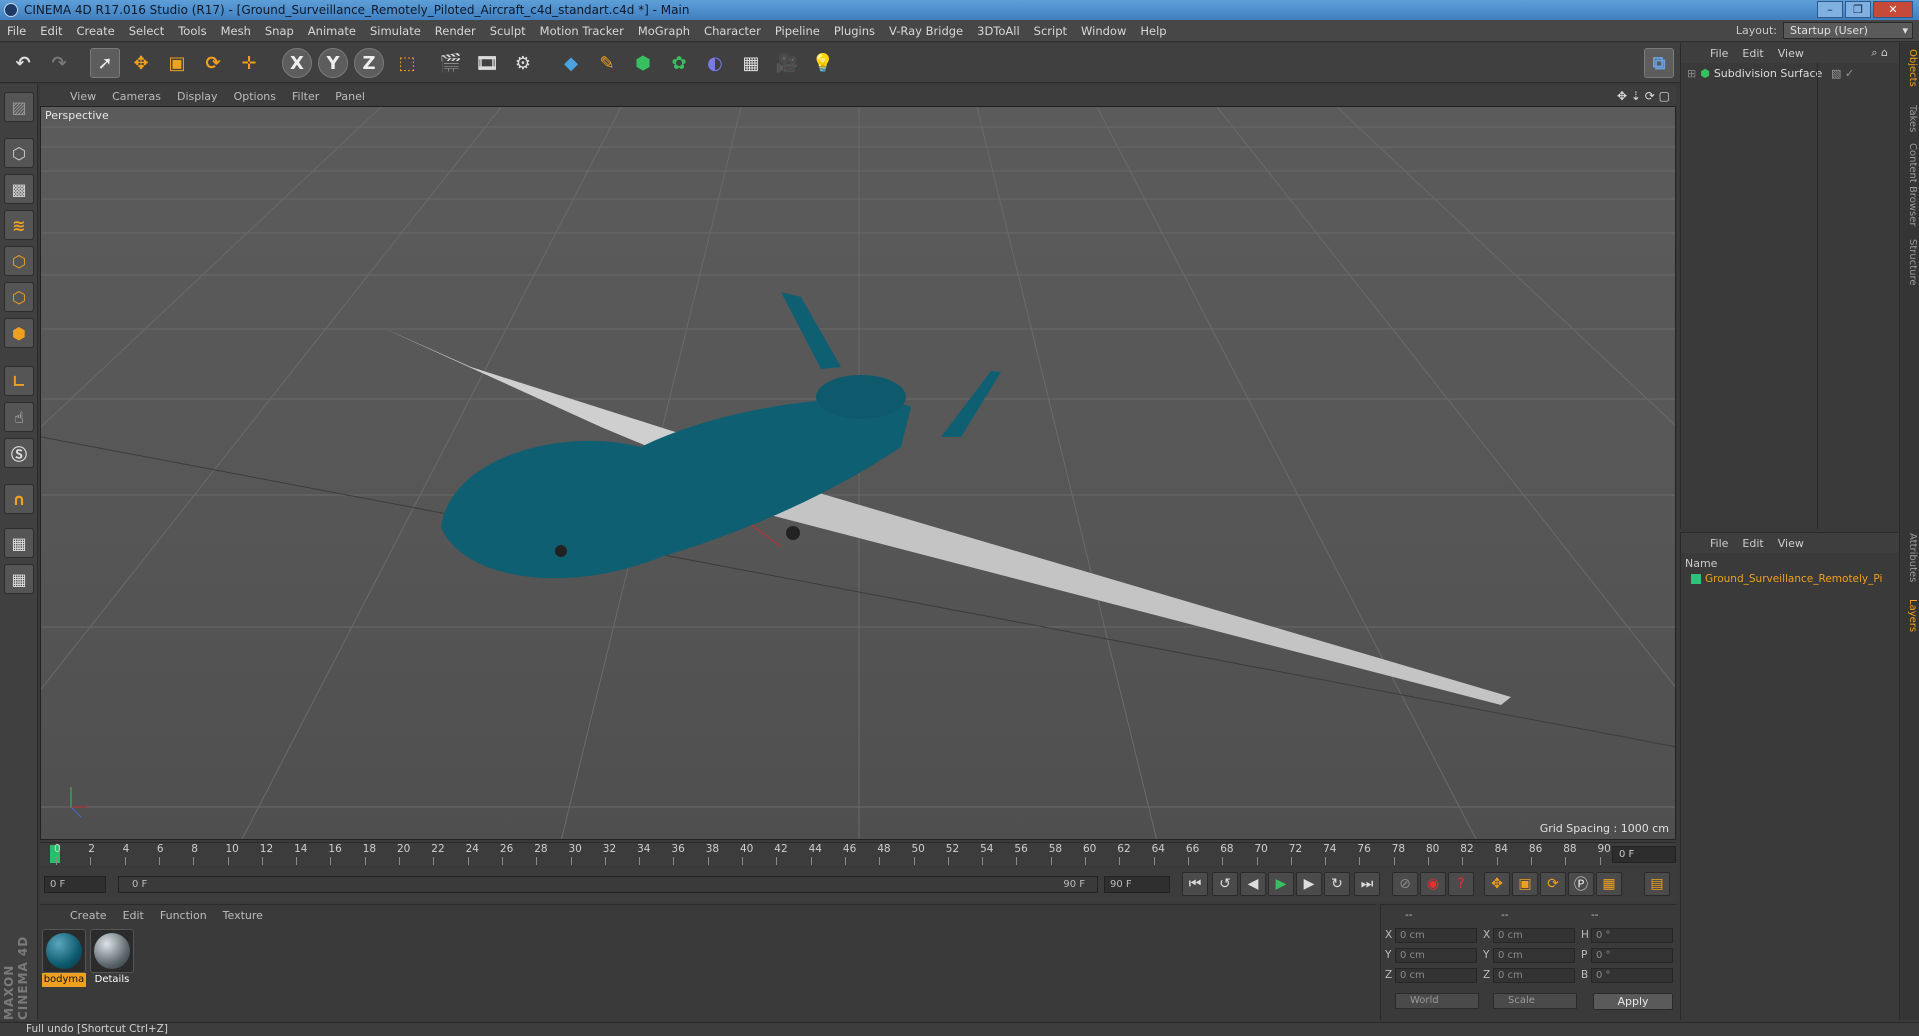 The image size is (1919, 1036). Describe the element at coordinates (823, 63) in the screenshot. I see `light-icon: 💡` at that location.